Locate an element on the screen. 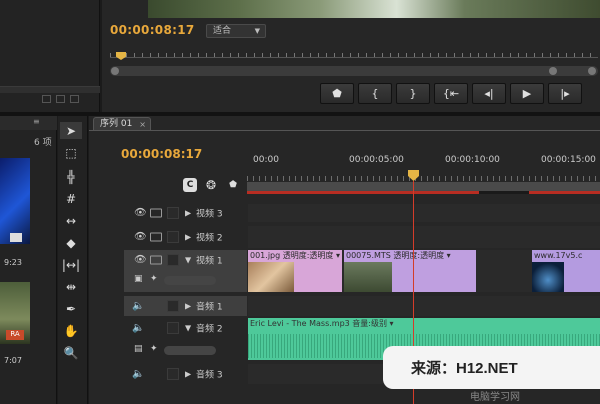  zoom-handle-left is located at coordinates (115, 71).